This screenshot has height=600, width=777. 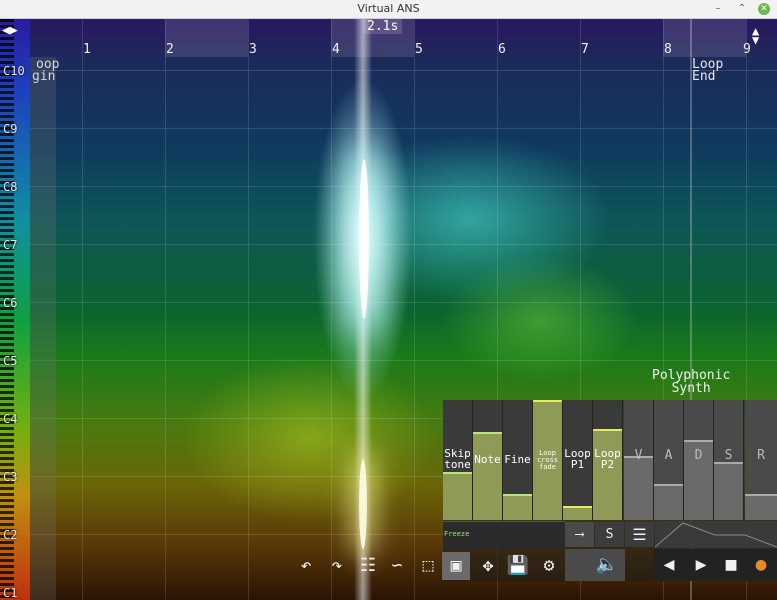 What do you see at coordinates (10, 187) in the screenshot?
I see `octave-label: C8` at bounding box center [10, 187].